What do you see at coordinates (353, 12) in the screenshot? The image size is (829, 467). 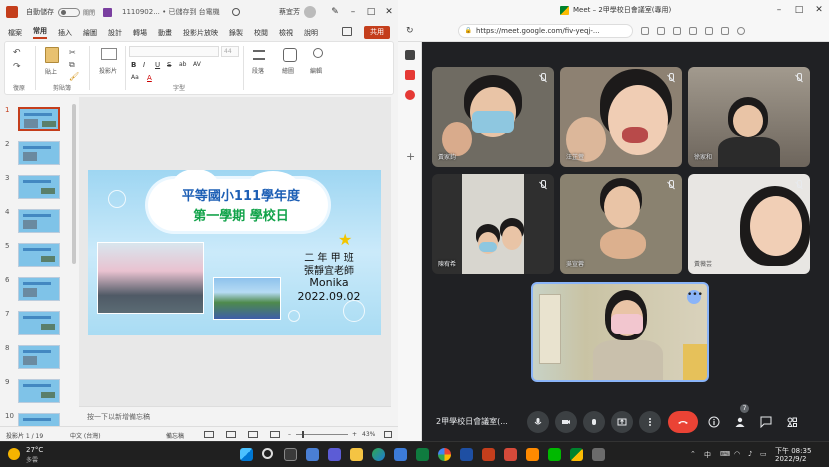 I see `minimize-icon: –` at bounding box center [353, 12].